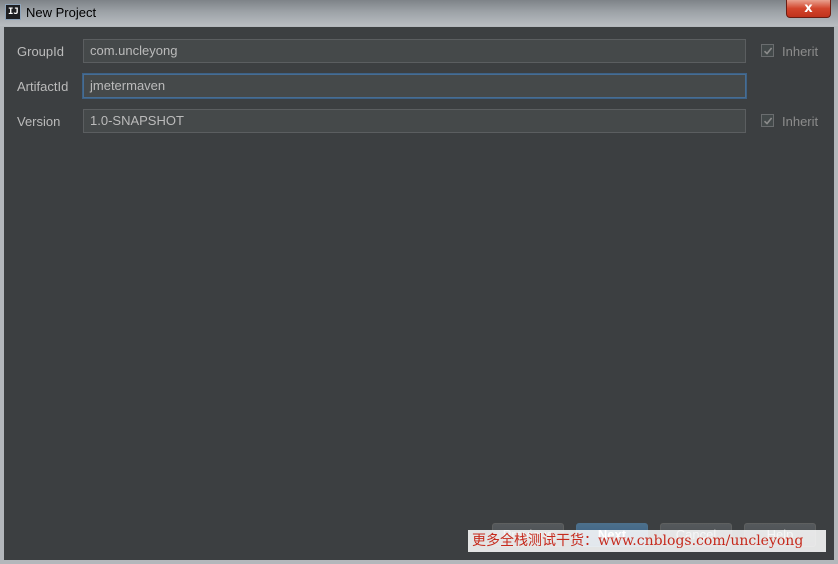  What do you see at coordinates (13, 12) in the screenshot?
I see `intellij-idea-icon: IJ` at bounding box center [13, 12].